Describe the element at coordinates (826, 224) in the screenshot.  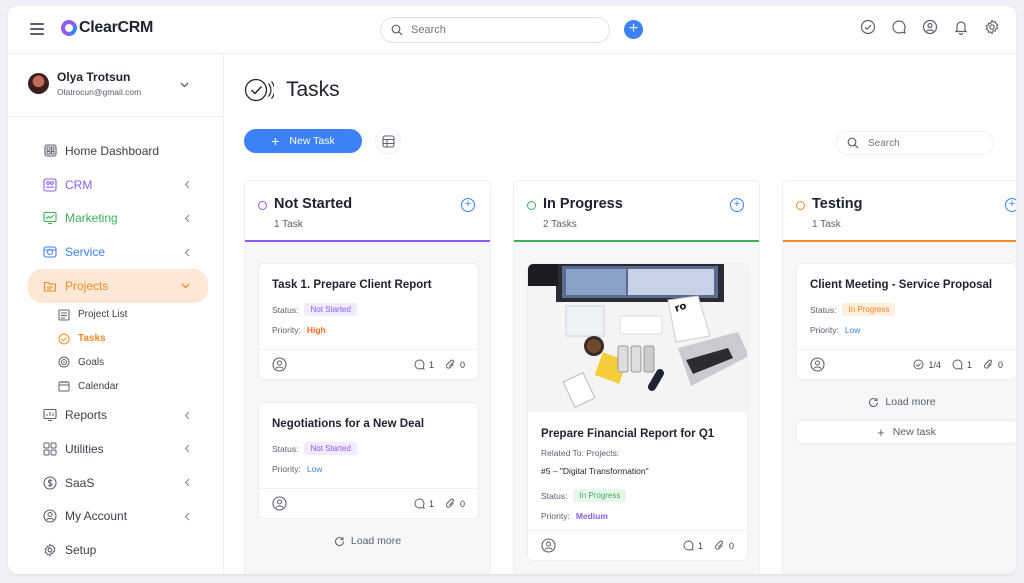
I see `column-count: 1 Task` at that location.